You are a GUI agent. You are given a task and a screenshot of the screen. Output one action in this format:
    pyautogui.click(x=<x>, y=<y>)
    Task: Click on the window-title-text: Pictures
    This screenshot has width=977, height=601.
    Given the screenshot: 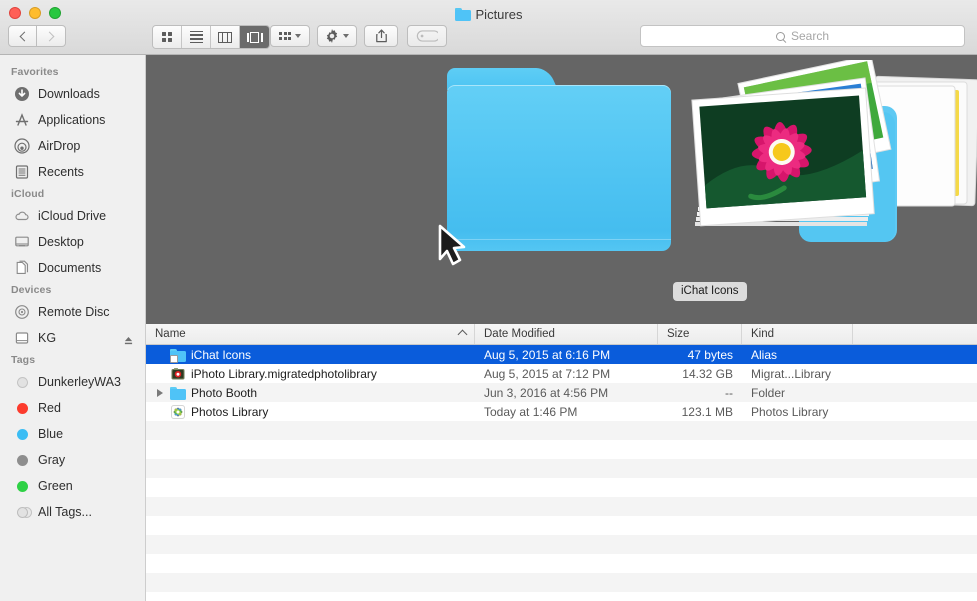 What is the action you would take?
    pyautogui.click(x=499, y=14)
    